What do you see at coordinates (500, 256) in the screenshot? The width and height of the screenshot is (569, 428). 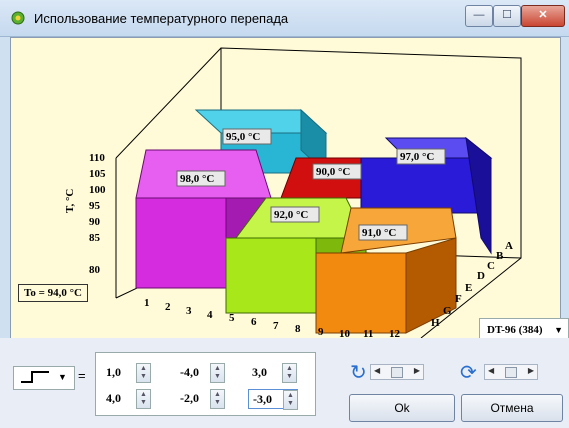 I see `y-tick: B` at bounding box center [500, 256].